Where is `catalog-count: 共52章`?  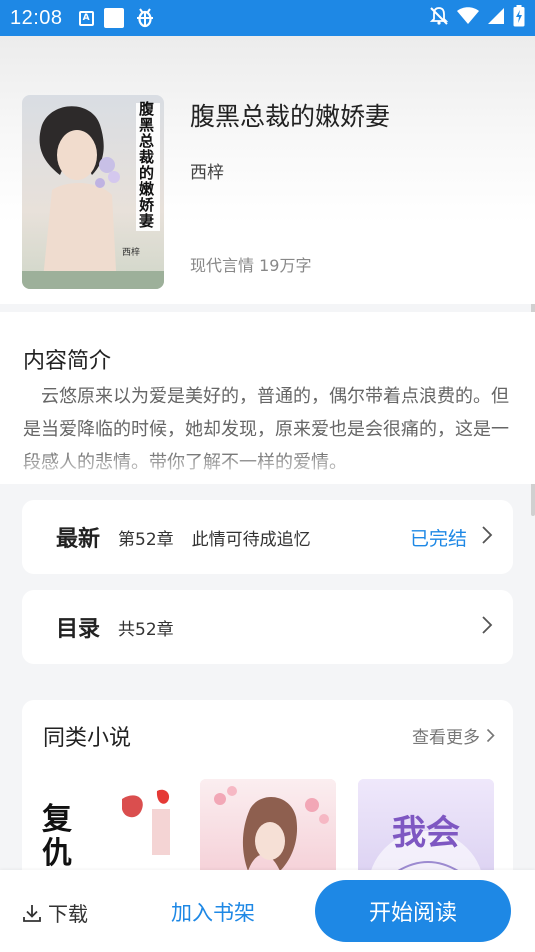 catalog-count: 共52章 is located at coordinates (146, 629).